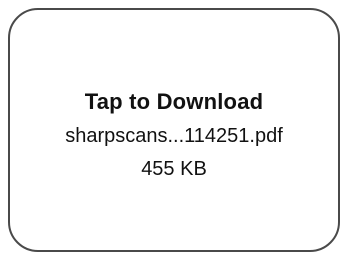 Image resolution: width=348 pixels, height=260 pixels. Describe the element at coordinates (174, 169) in the screenshot. I see `file-size: 455 KB` at that location.